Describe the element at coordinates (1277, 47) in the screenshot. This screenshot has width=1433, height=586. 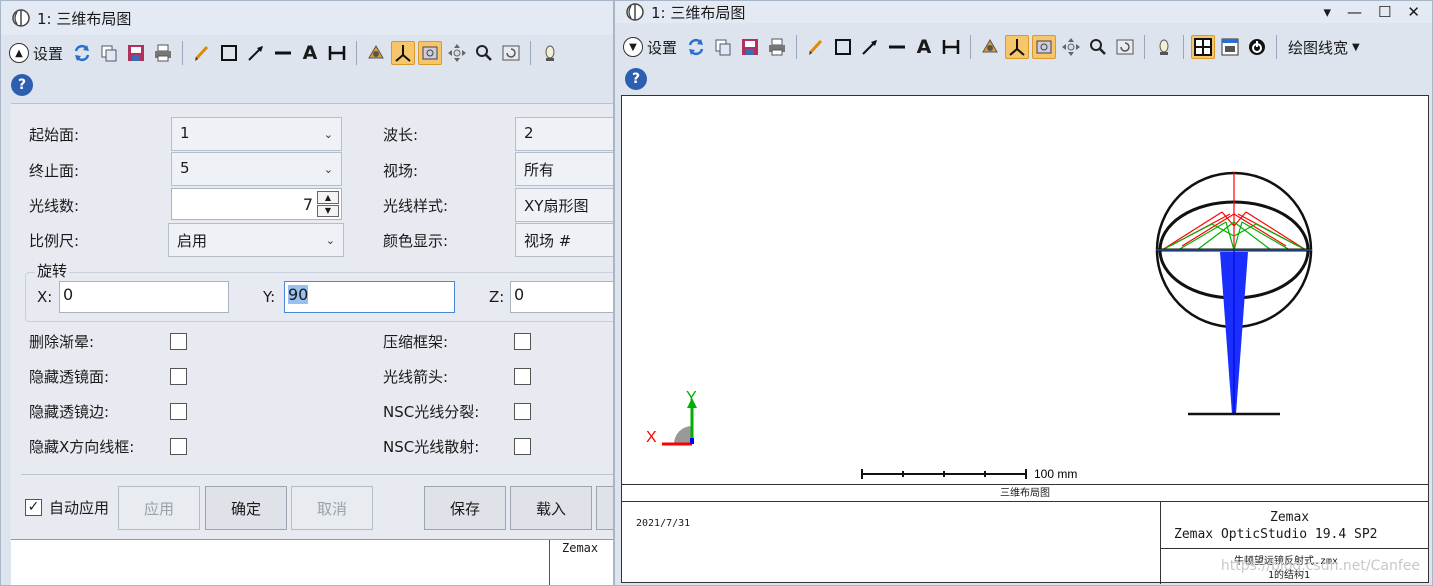
I see `toolbar-separator` at that location.